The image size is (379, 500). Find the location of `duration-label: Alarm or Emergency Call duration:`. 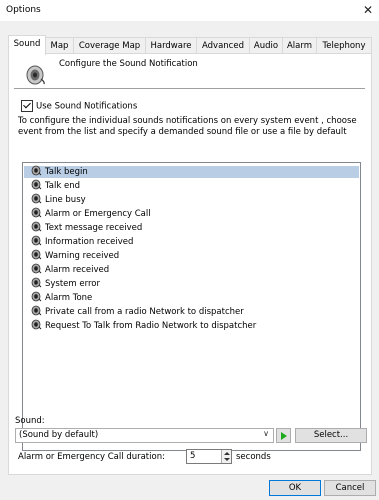

duration-label: Alarm or Emergency Call duration: is located at coordinates (91, 457).